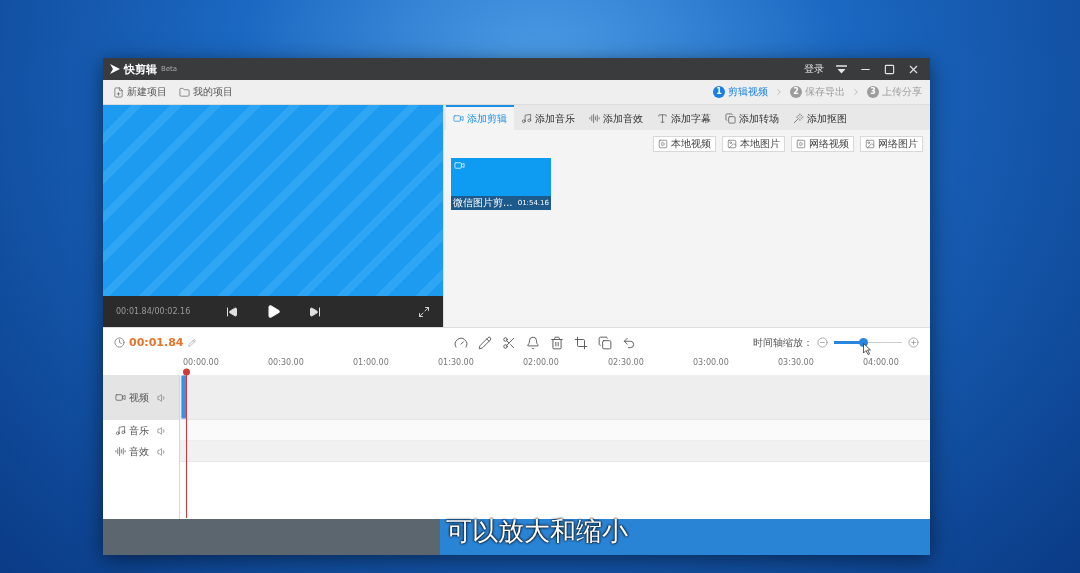  I want to click on track-header: 视频, so click(141, 397).